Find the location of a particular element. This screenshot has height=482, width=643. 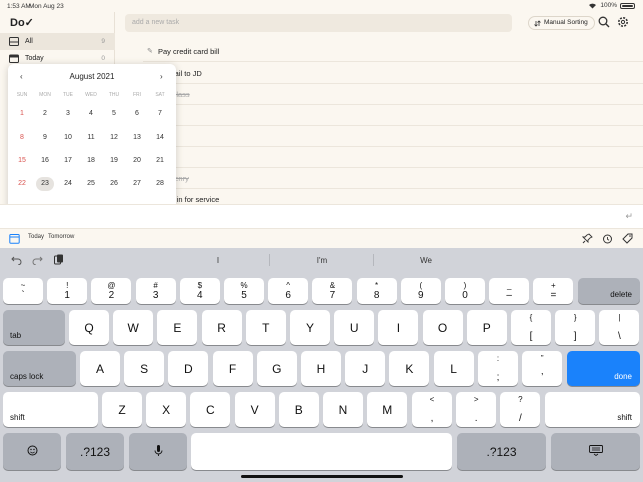

calendar-day: 27 is located at coordinates (137, 184).